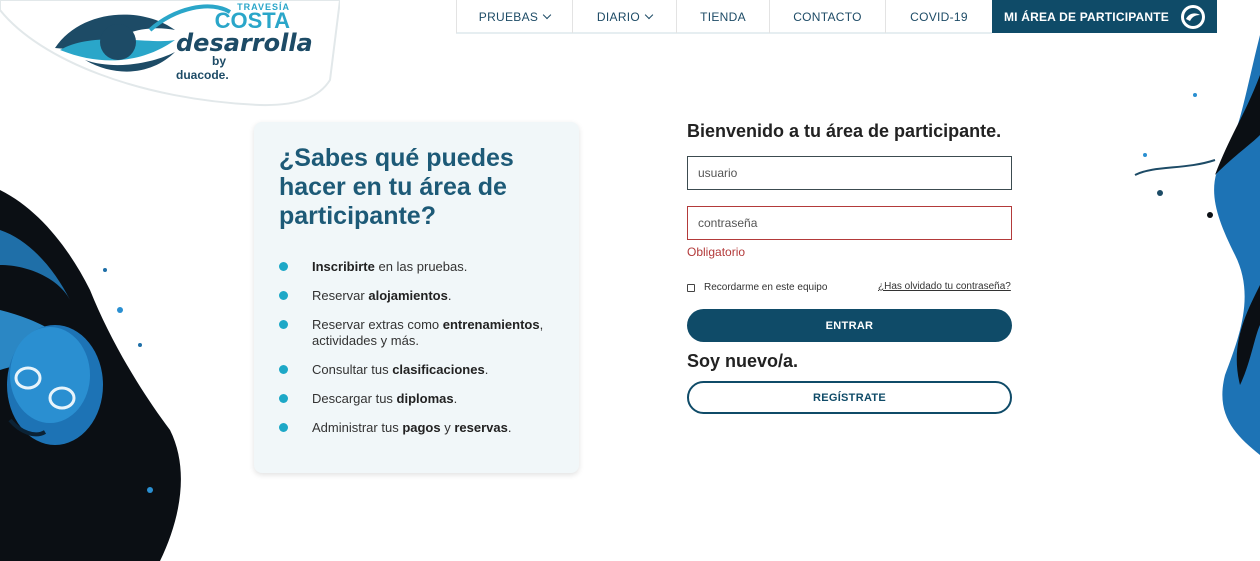  Describe the element at coordinates (716, 252) in the screenshot. I see `password-error: Obligatorio` at that location.